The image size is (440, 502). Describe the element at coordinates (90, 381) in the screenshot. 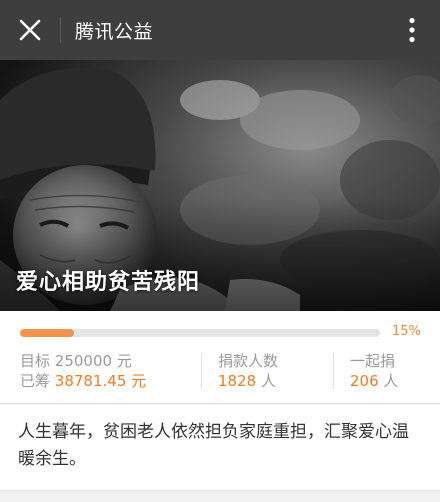

I see `raised-value: 38781.45` at that location.